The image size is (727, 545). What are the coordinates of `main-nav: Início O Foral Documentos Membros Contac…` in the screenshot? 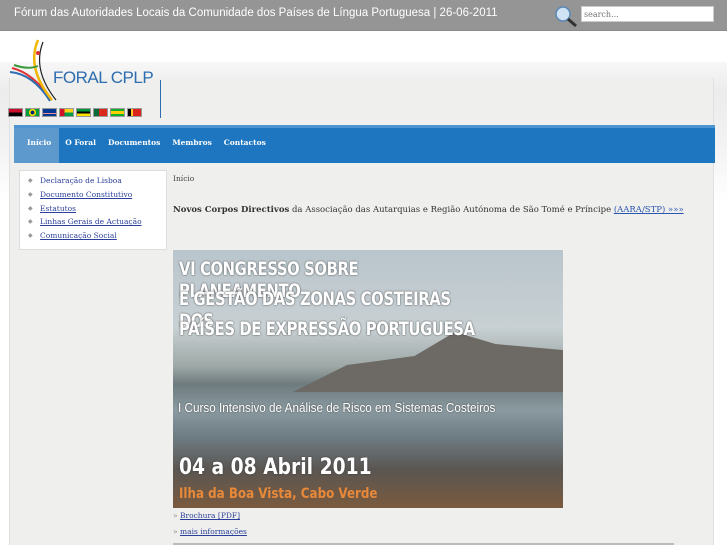 It's located at (364, 144).